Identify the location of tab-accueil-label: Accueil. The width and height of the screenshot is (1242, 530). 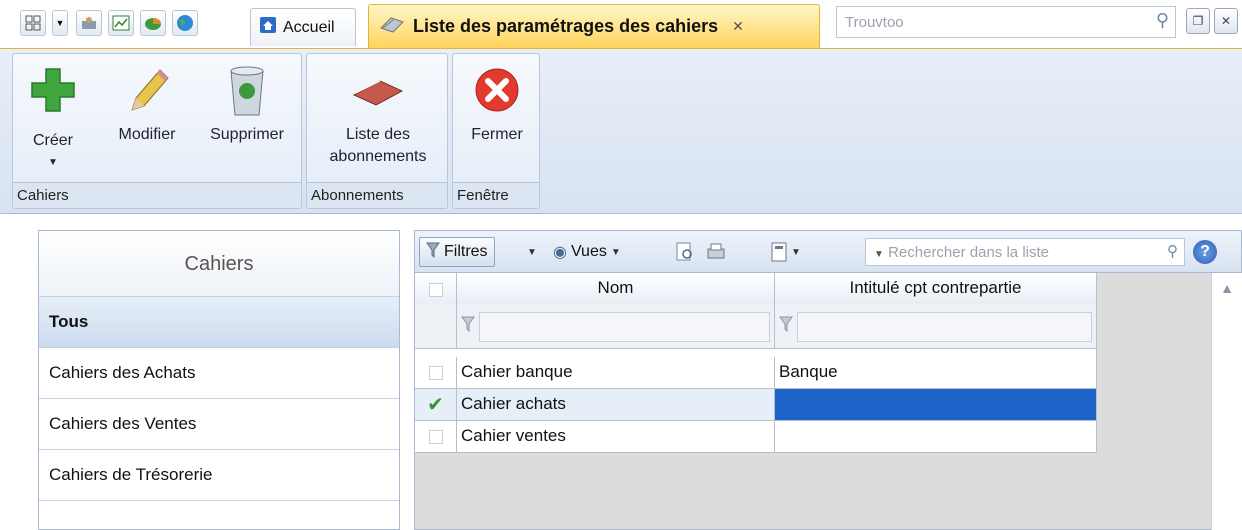
(309, 27).